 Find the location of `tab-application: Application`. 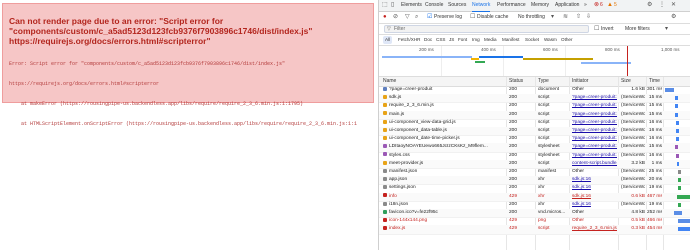

tab-application: Application is located at coordinates (567, 5).